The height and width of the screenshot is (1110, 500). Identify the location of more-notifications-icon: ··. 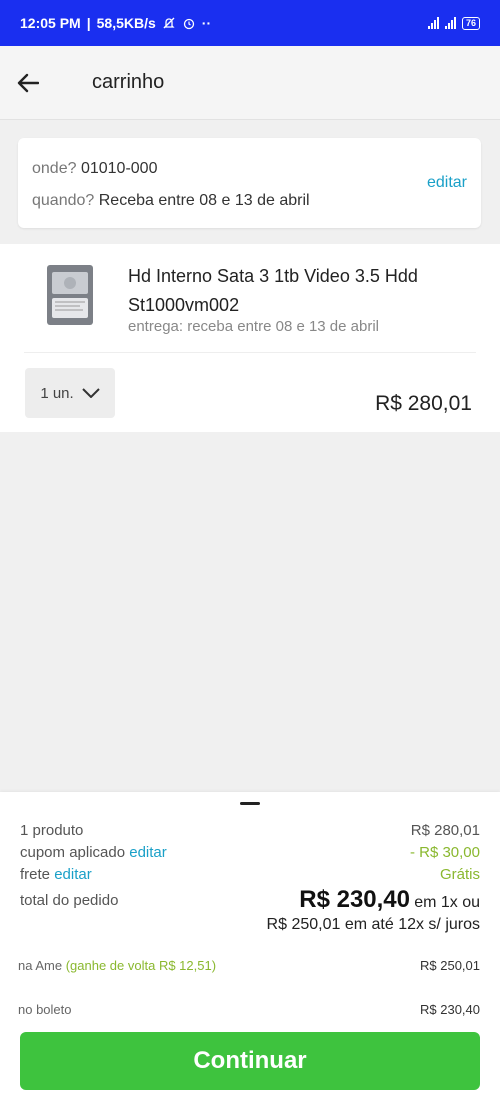
(206, 23).